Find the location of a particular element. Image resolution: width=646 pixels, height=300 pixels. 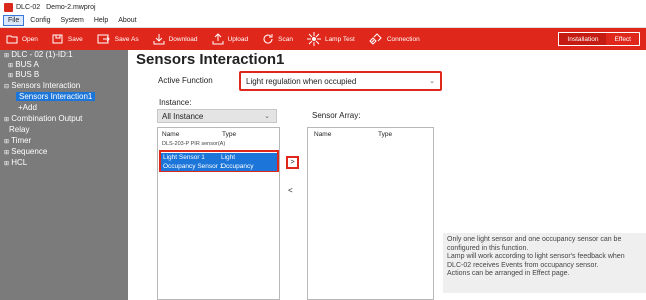

save-icon is located at coordinates (57, 39).